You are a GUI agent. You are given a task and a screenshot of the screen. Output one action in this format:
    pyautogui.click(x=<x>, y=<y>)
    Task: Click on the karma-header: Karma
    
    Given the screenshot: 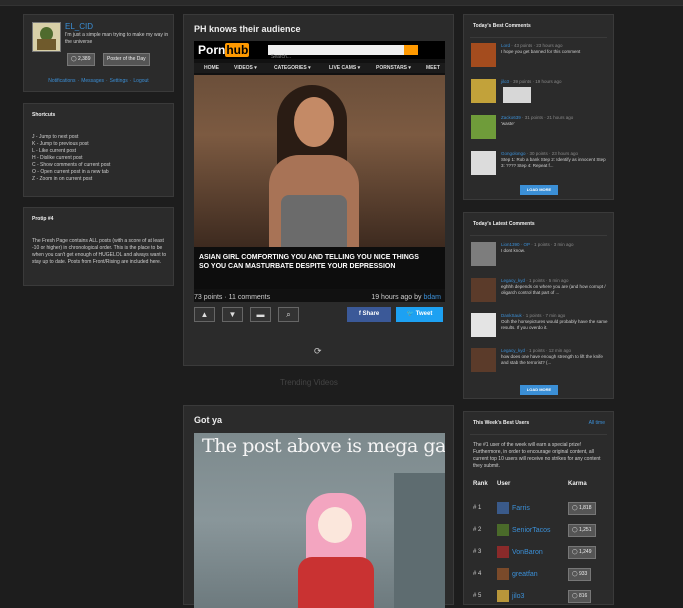 What is the action you would take?
    pyautogui.click(x=577, y=484)
    